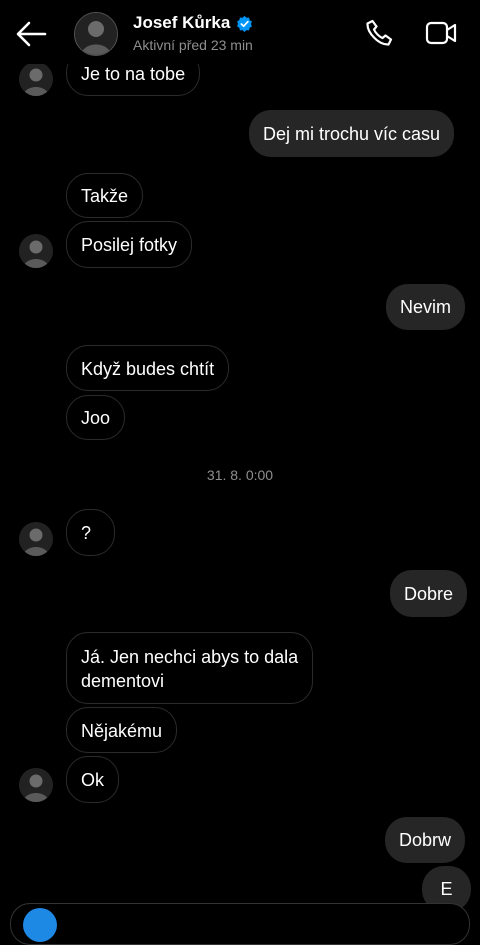  Describe the element at coordinates (244, 23) in the screenshot. I see `verified-badge-icon` at that location.